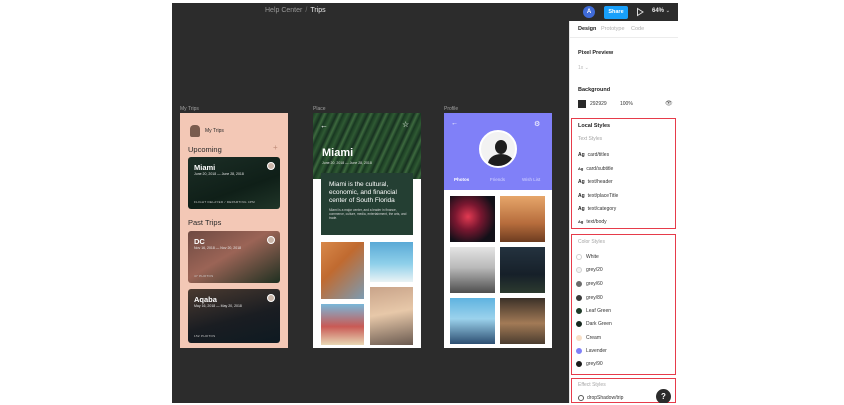 The width and height of the screenshot is (844, 405). What do you see at coordinates (472, 219) in the screenshot?
I see `photo-neon` at bounding box center [472, 219].